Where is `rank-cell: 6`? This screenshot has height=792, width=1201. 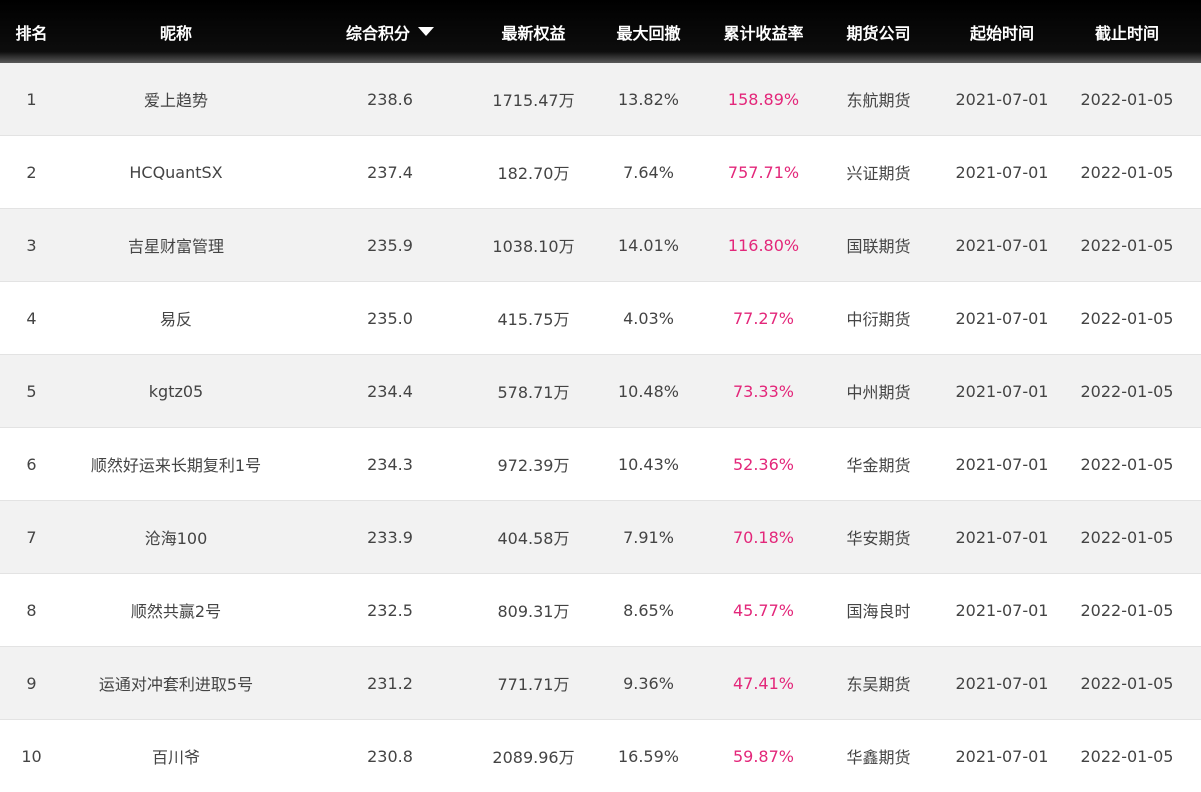
rank-cell: 6 is located at coordinates (31, 464).